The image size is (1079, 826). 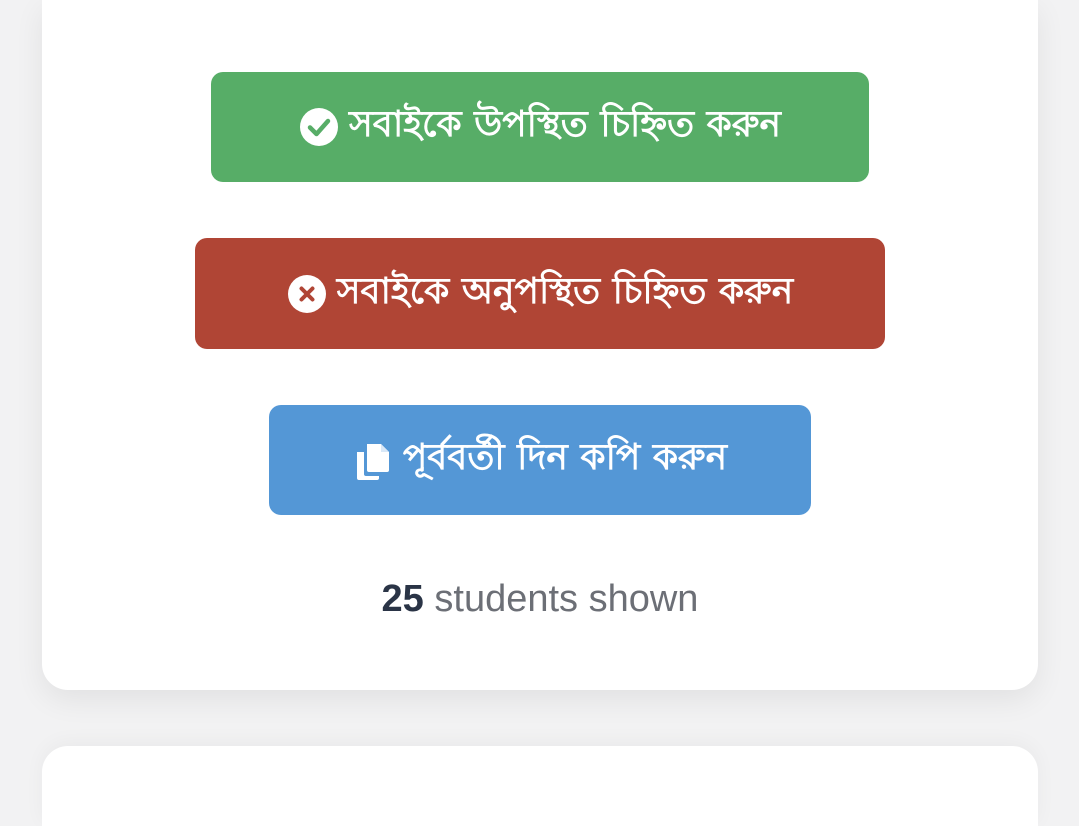 I want to click on mark-all-present-label: সবাইকে উপস্থিত চিহ্নিত করুন, so click(x=565, y=124).